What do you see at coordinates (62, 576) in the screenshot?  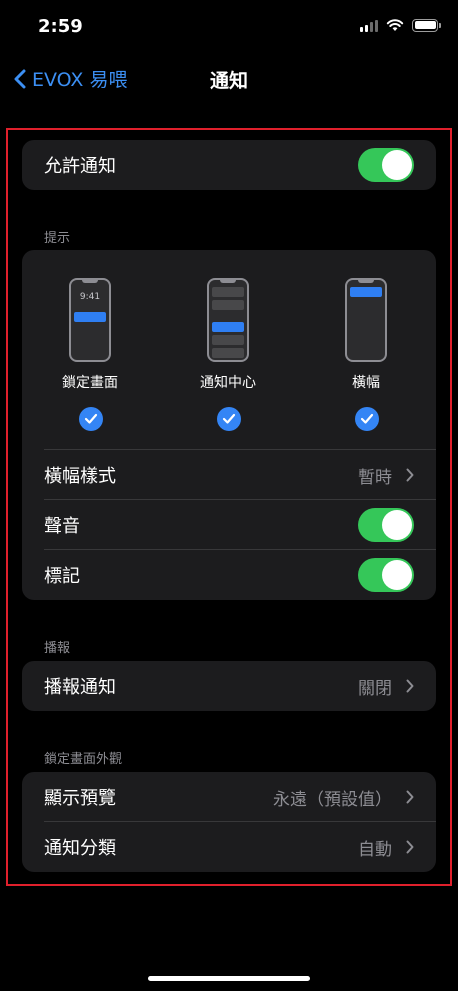 I see `badges-label: 標記` at bounding box center [62, 576].